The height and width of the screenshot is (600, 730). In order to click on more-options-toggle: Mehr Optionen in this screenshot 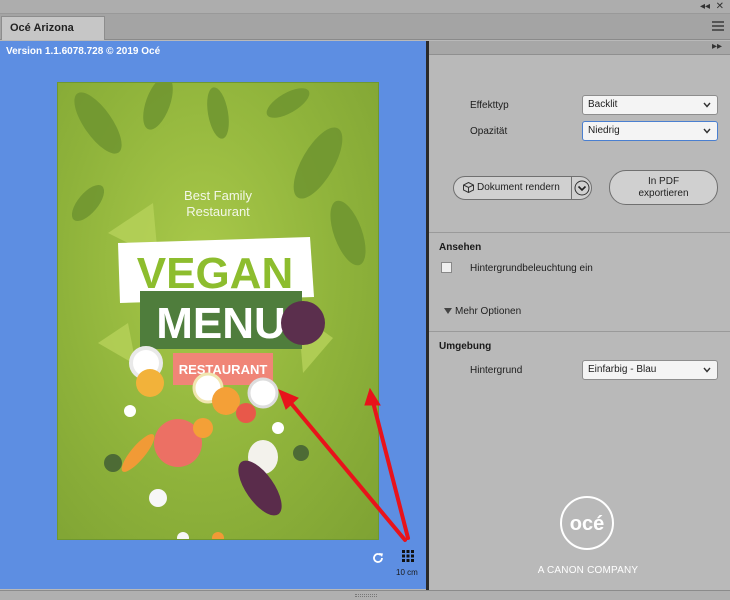, I will do `click(482, 311)`.